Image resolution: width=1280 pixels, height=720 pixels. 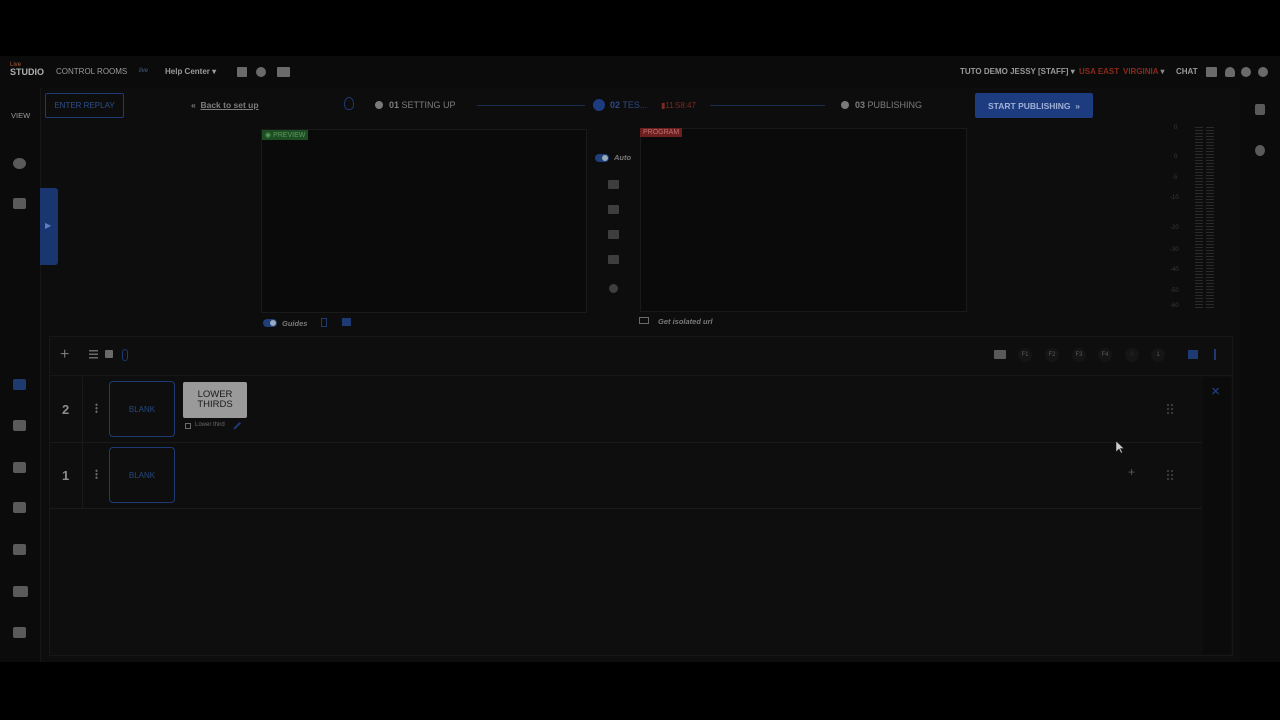 I want to click on plus-icon: +, so click(x=64, y=355).